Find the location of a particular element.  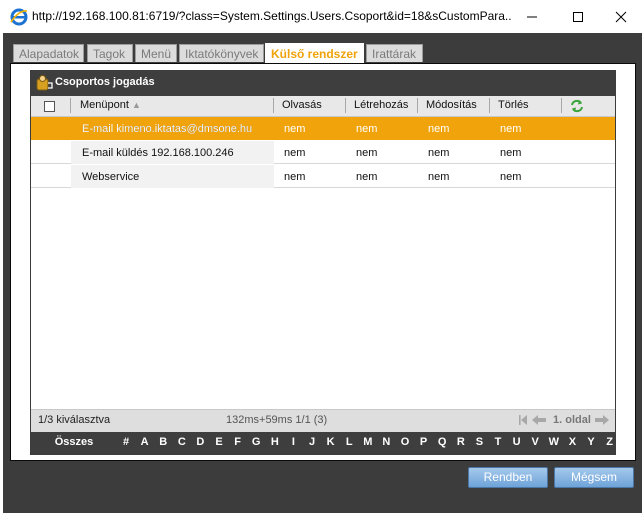

filter-letter: L is located at coordinates (349, 442).